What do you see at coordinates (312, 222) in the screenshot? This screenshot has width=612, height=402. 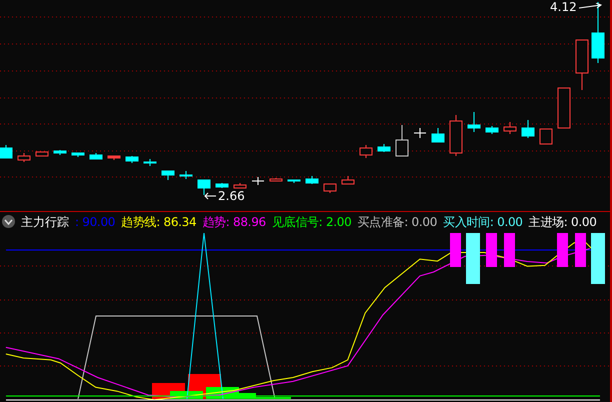 I see `indicator-reading: 见底信号: 2.00` at bounding box center [312, 222].